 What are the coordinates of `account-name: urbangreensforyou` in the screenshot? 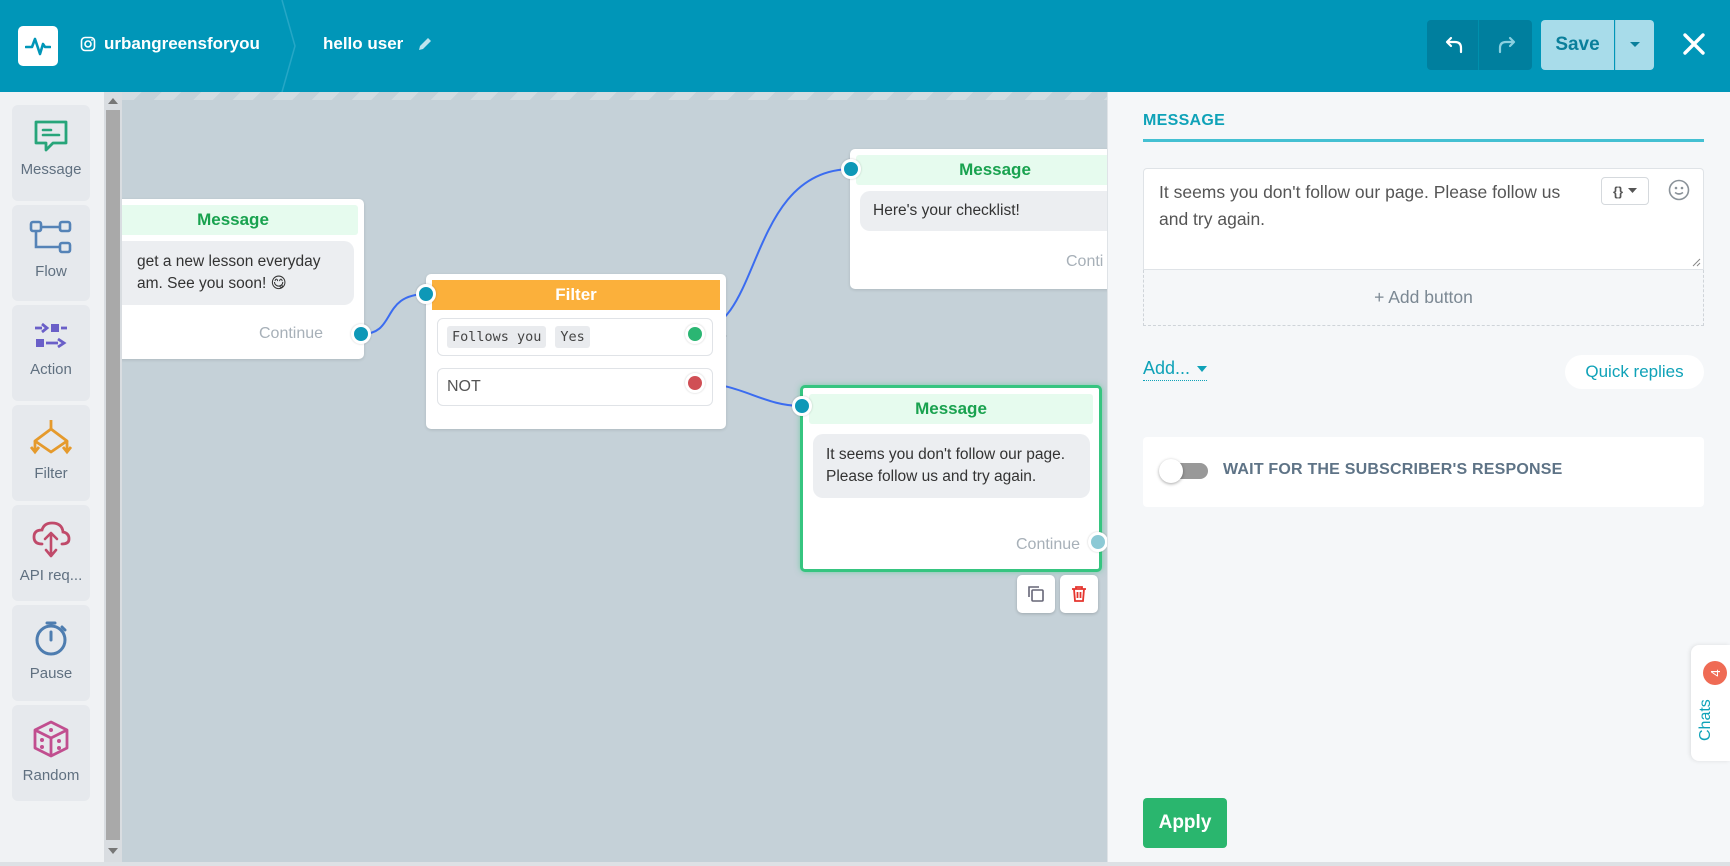 It's located at (182, 43).